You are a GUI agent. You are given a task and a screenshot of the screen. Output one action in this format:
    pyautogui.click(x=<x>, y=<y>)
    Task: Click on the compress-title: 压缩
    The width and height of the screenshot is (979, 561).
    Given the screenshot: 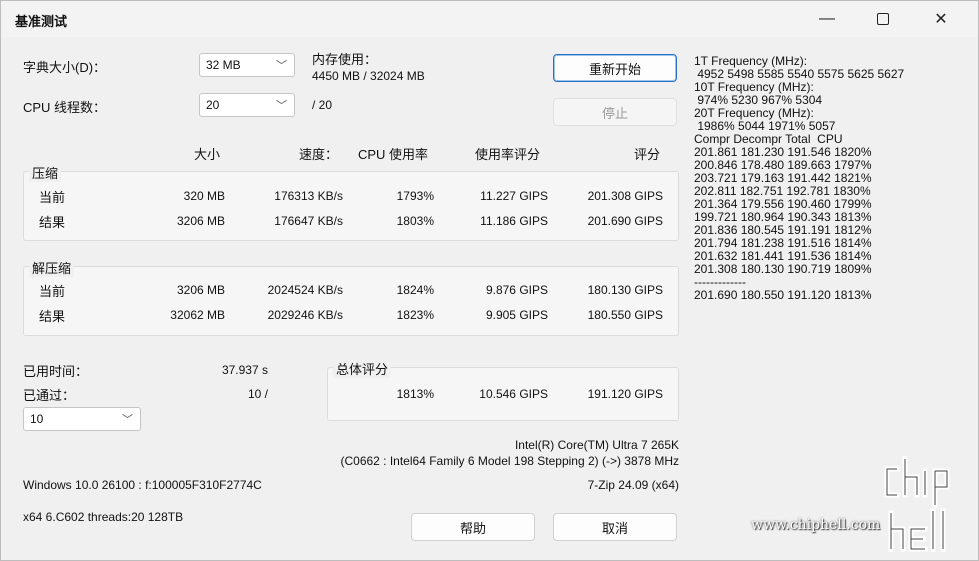 What is the action you would take?
    pyautogui.click(x=45, y=172)
    